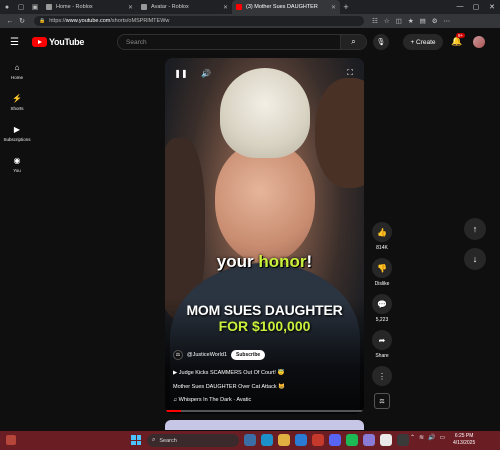 Image resolution: width=500 pixels, height=450 pixels. What do you see at coordinates (421, 437) in the screenshot?
I see `wifi-icon: ≋` at bounding box center [421, 437].